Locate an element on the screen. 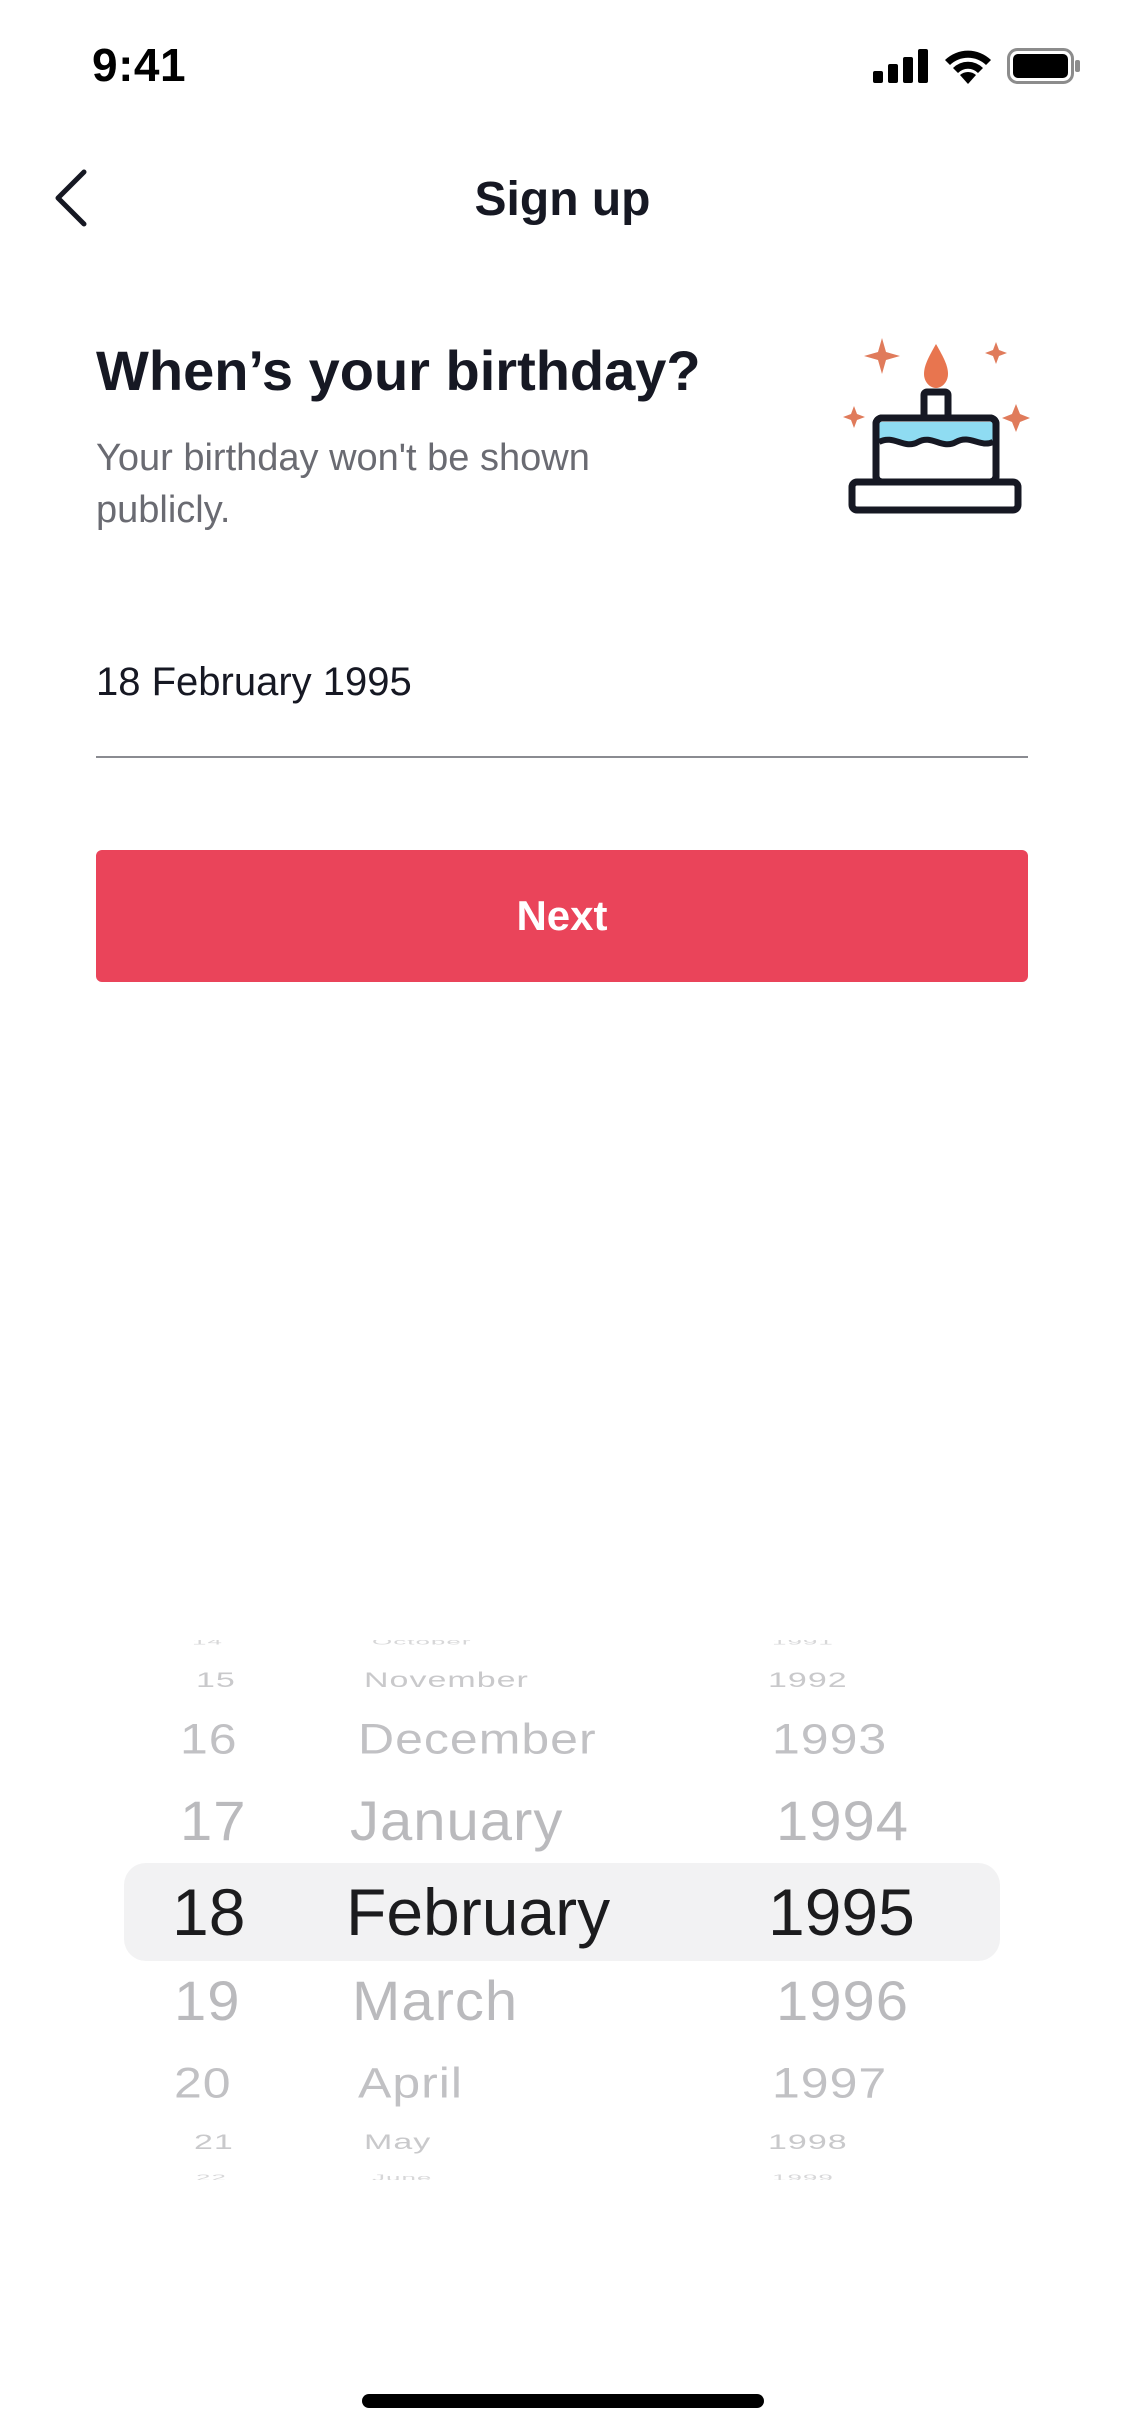  year-option: 1993 is located at coordinates (829, 1739).